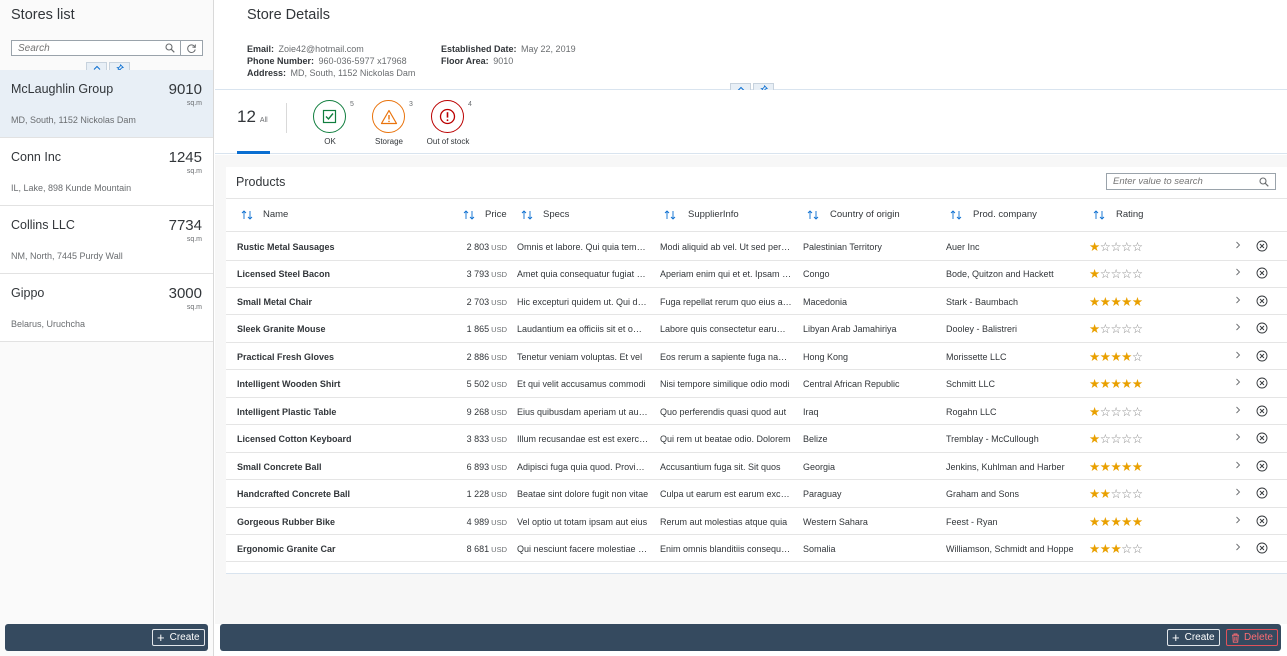 This screenshot has height=656, width=1287. What do you see at coordinates (284, 274) in the screenshot?
I see `product-name: Licensed Steel Bacon` at bounding box center [284, 274].